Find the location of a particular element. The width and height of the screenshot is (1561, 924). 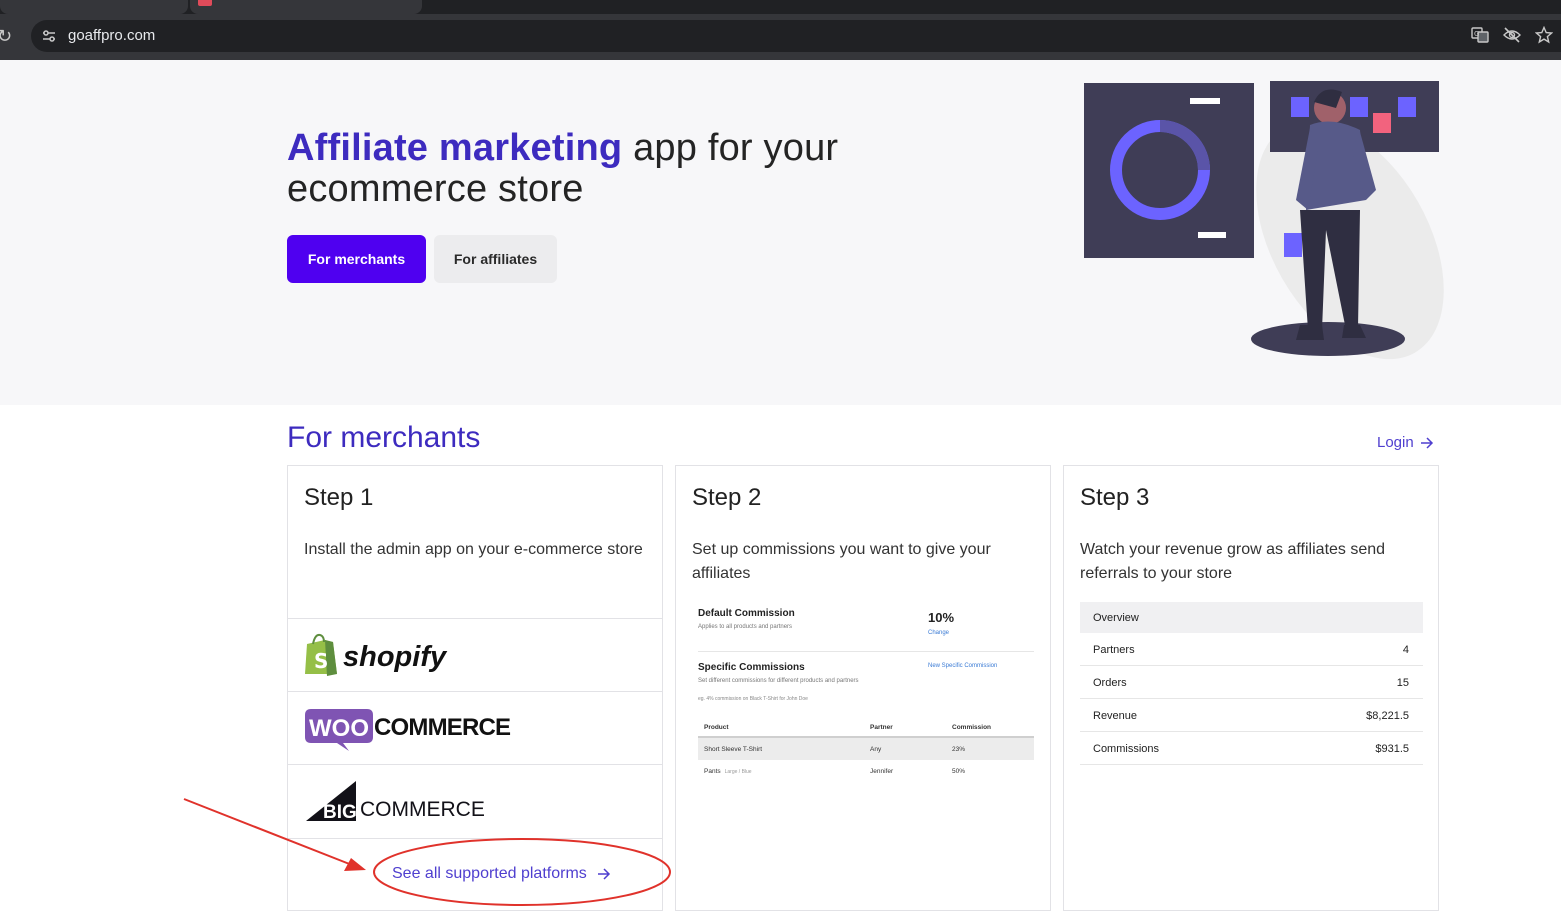

shopify-logo: S shopify is located at coordinates (376, 654).